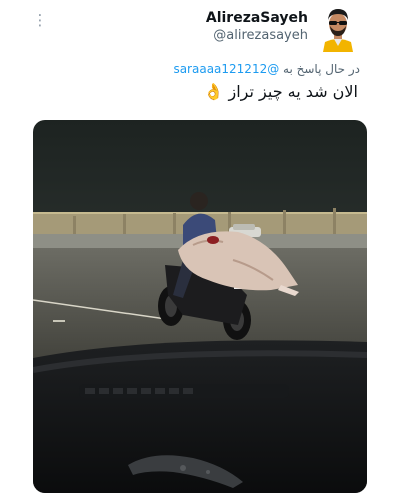  What do you see at coordinates (257, 18) in the screenshot?
I see `author-name: AlirezaSayeh` at bounding box center [257, 18].